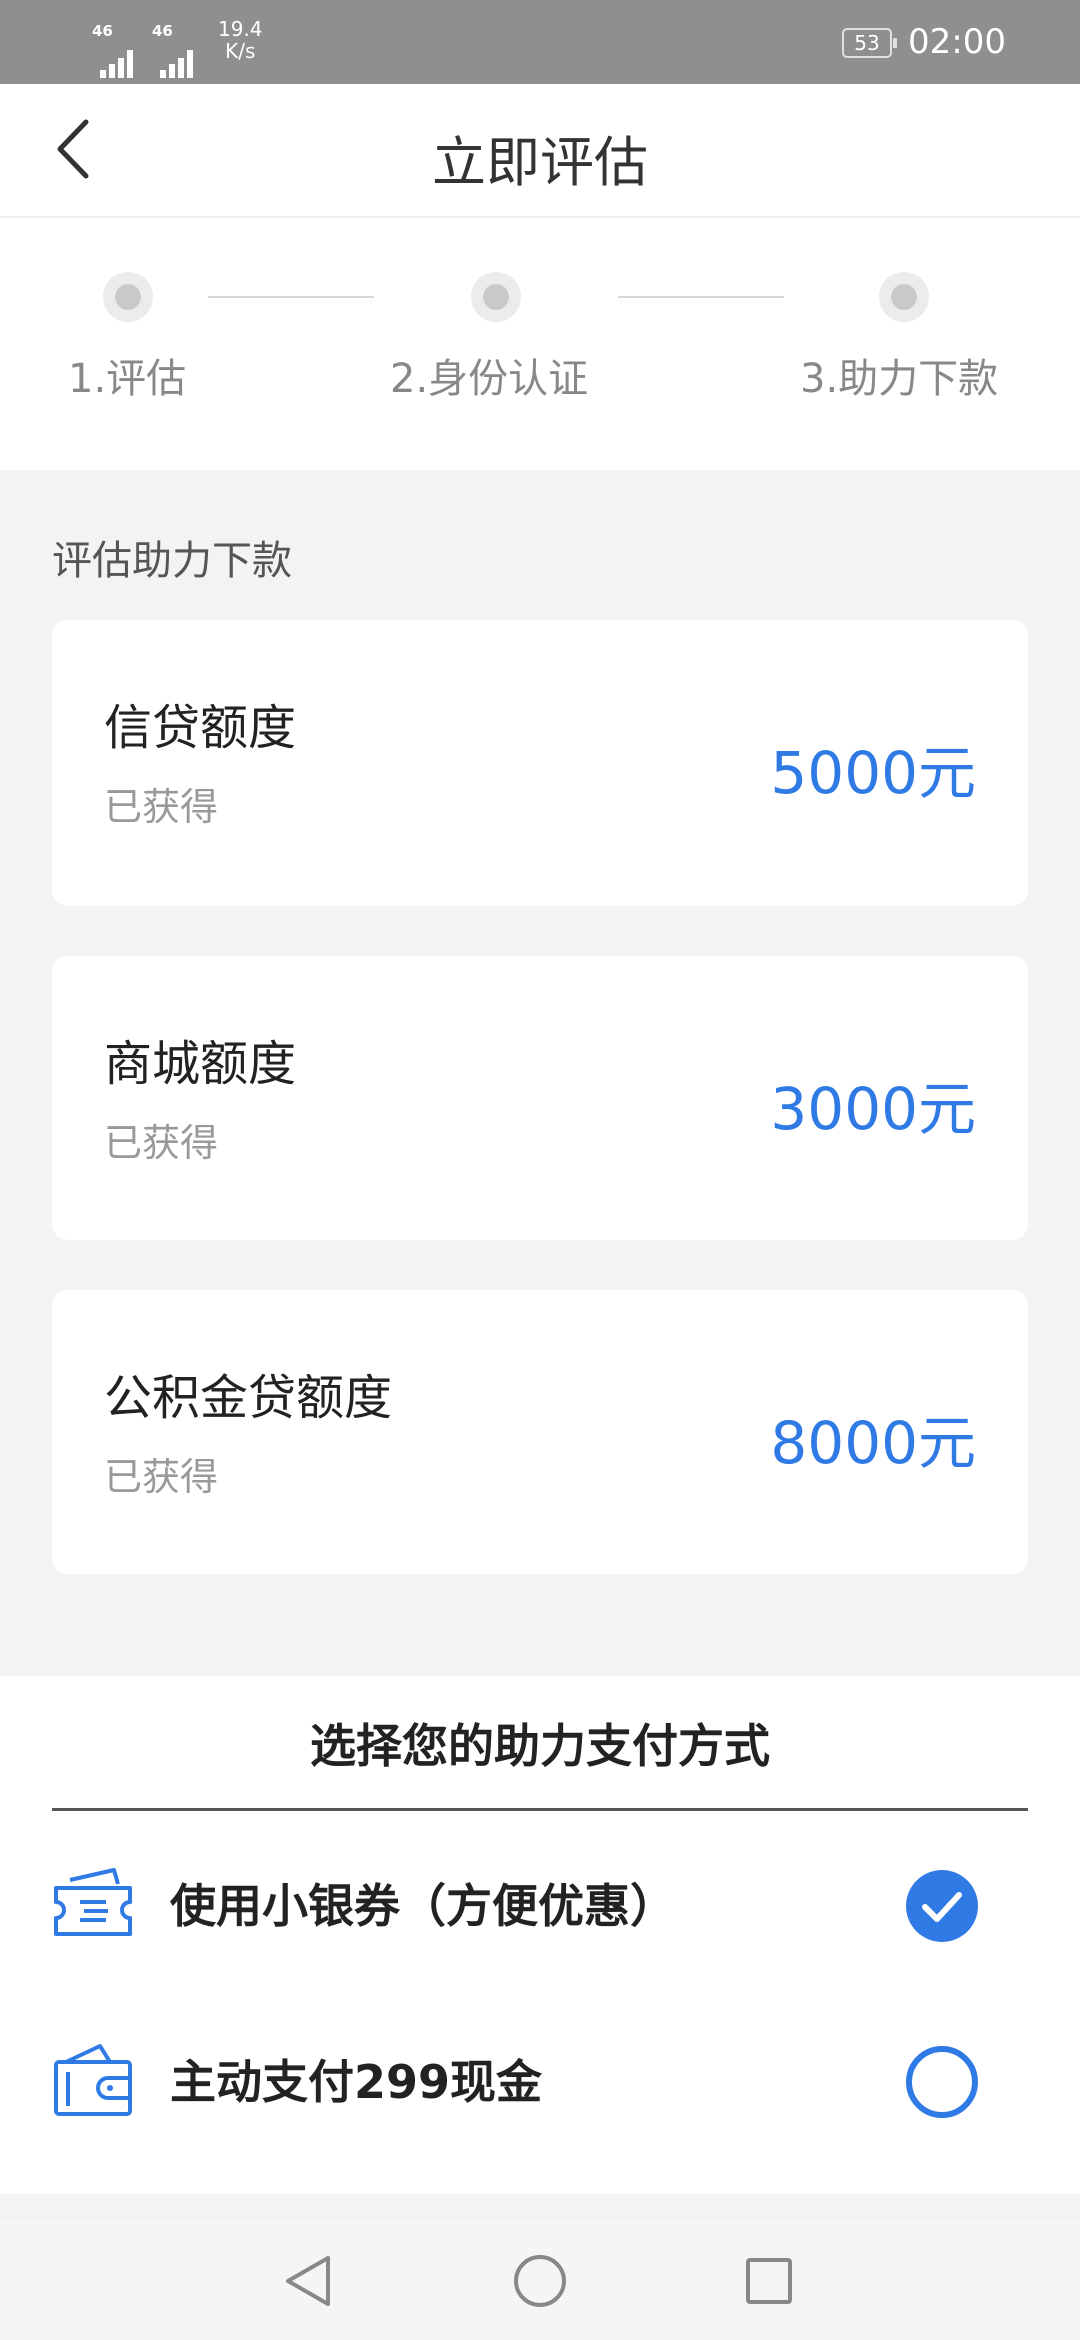  Describe the element at coordinates (957, 42) in the screenshot. I see `clock: 02:00` at that location.